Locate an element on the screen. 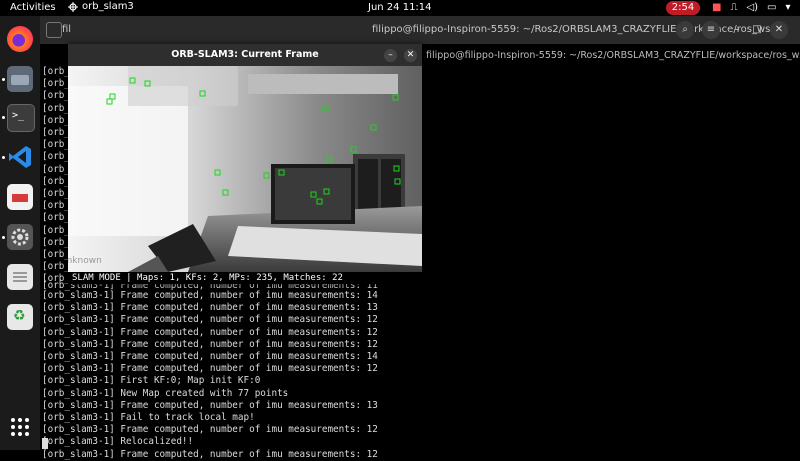 The image size is (800, 461). vscode-icon is located at coordinates (20, 157).